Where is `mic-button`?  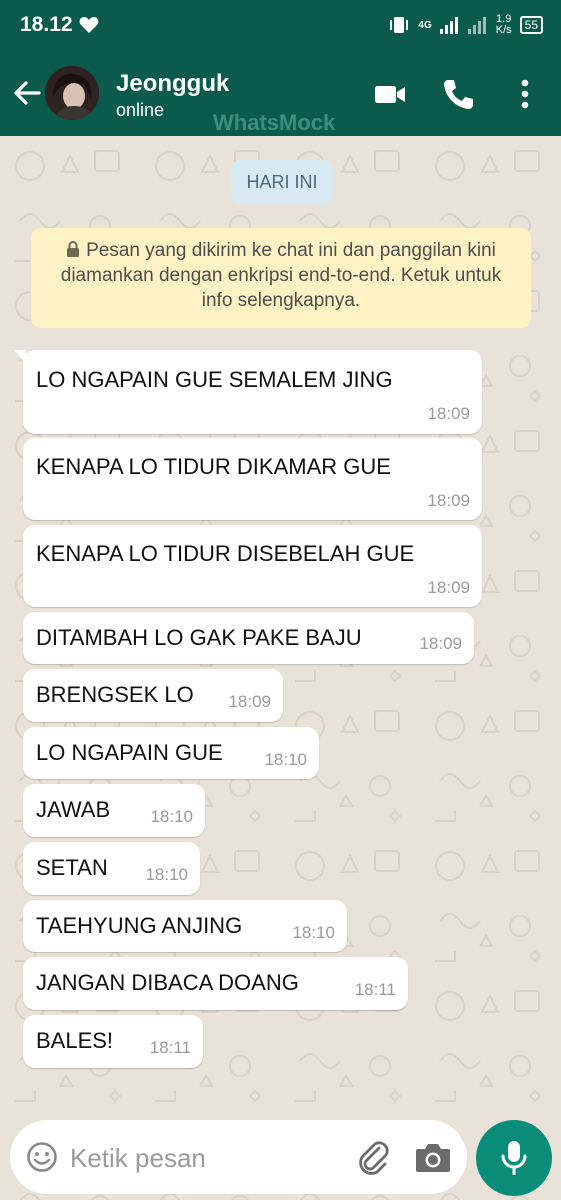
mic-button is located at coordinates (514, 1158).